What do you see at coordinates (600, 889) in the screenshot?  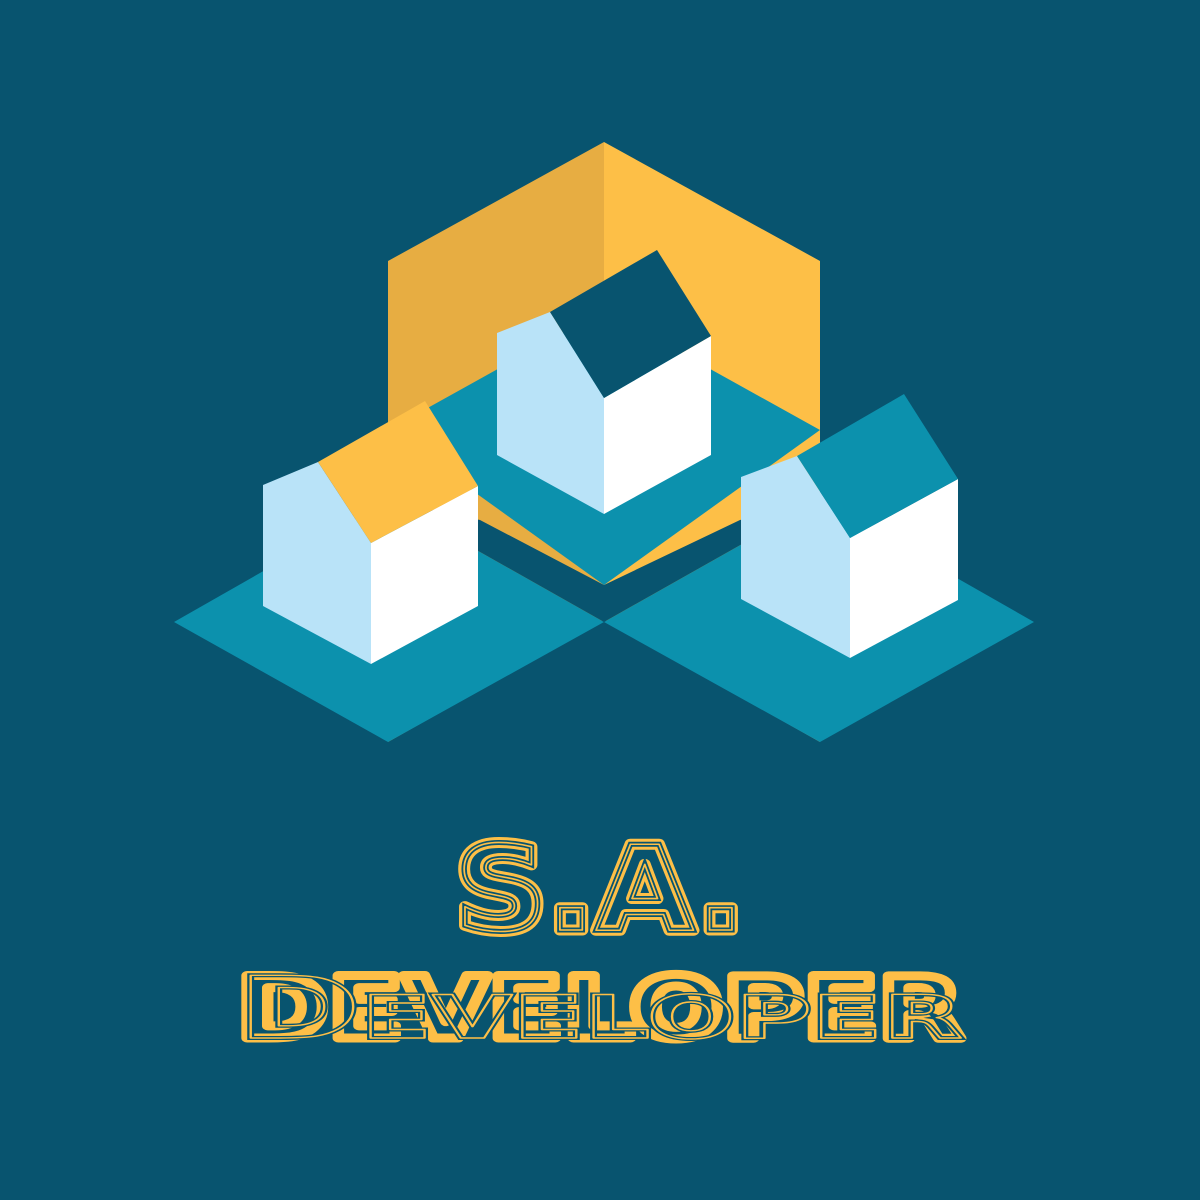 I see `brand-initials-inner: S.A.` at bounding box center [600, 889].